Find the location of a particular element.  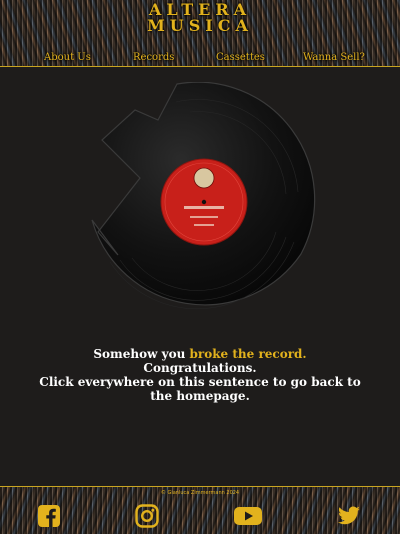

message-highlight: broke the record. is located at coordinates (248, 354).